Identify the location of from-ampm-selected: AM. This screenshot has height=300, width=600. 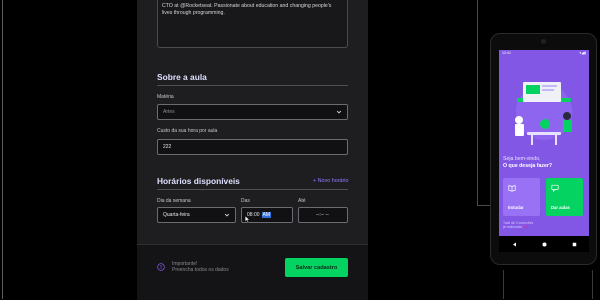
(266, 215).